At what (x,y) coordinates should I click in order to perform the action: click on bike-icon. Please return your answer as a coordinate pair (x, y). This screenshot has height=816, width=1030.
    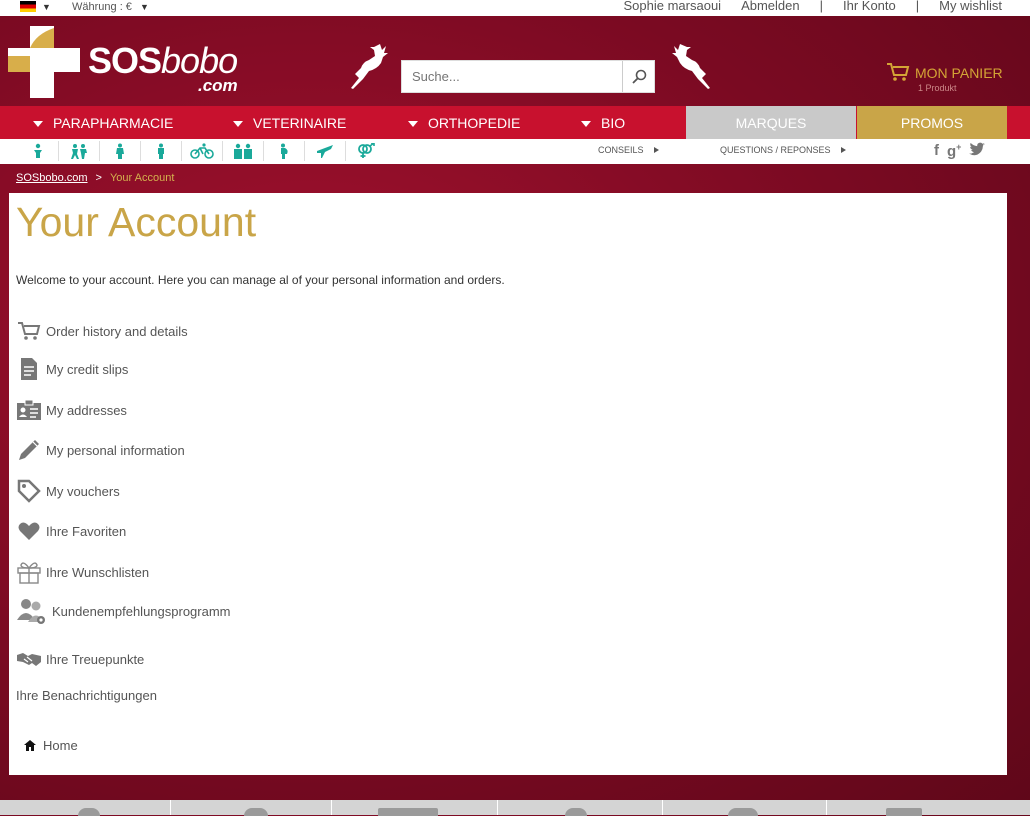
    Looking at the image, I should click on (202, 151).